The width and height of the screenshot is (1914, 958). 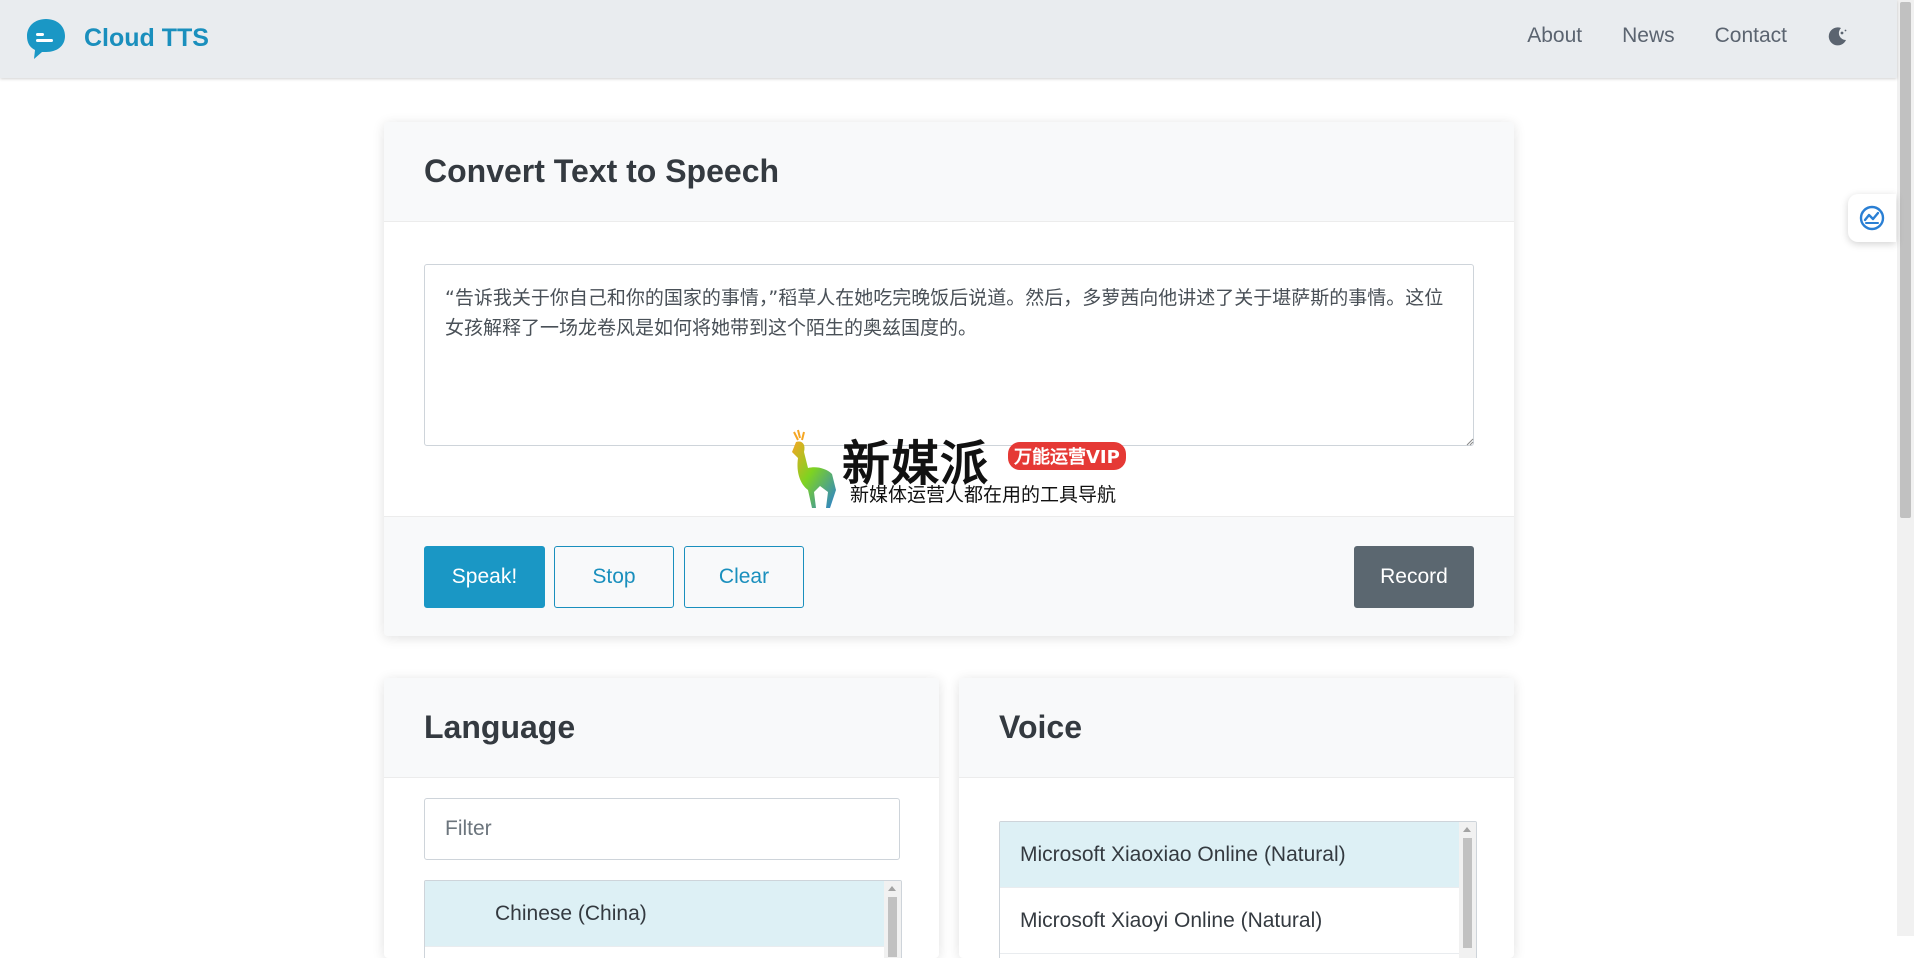 What do you see at coordinates (1554, 36) in the screenshot?
I see `nav-link-about: About` at bounding box center [1554, 36].